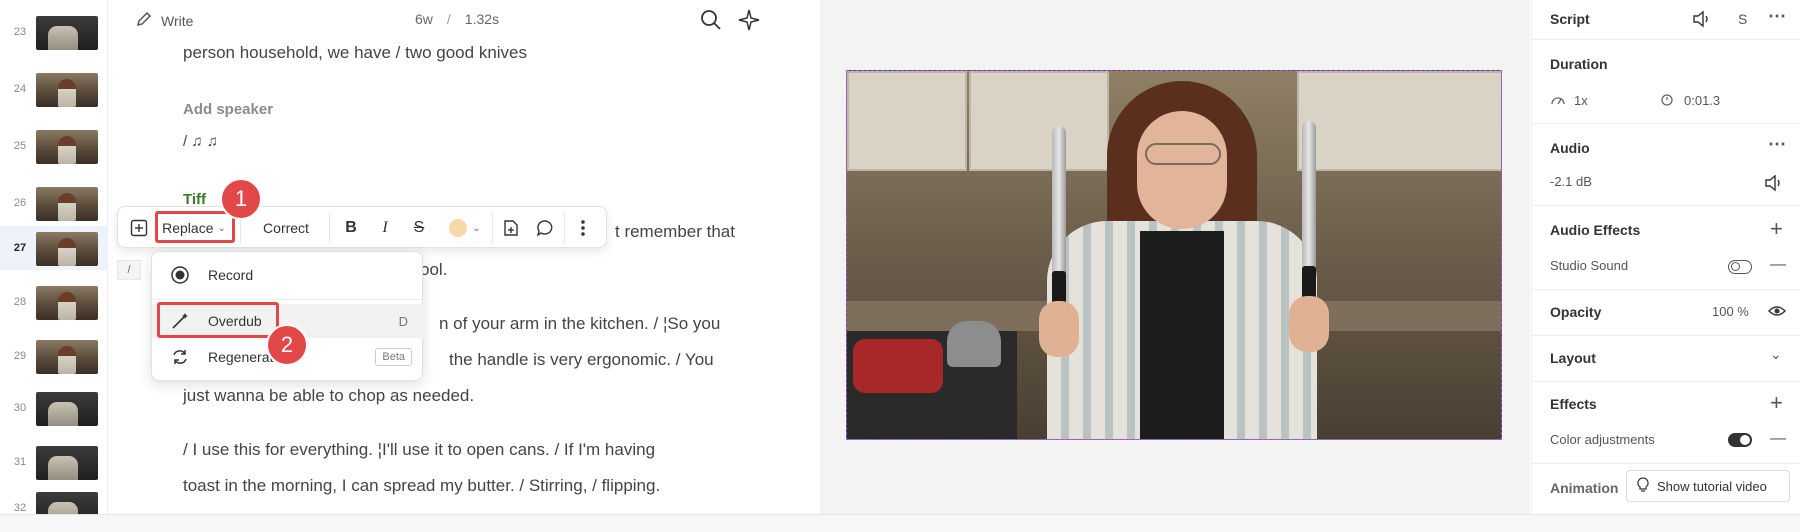 Image resolution: width=1800 pixels, height=532 pixels. I want to click on scene-number: 24, so click(20, 89).